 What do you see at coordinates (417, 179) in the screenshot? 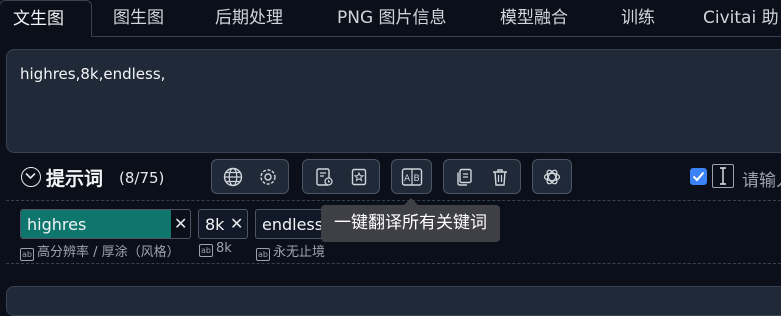
I see `svg-text: B` at bounding box center [417, 179].